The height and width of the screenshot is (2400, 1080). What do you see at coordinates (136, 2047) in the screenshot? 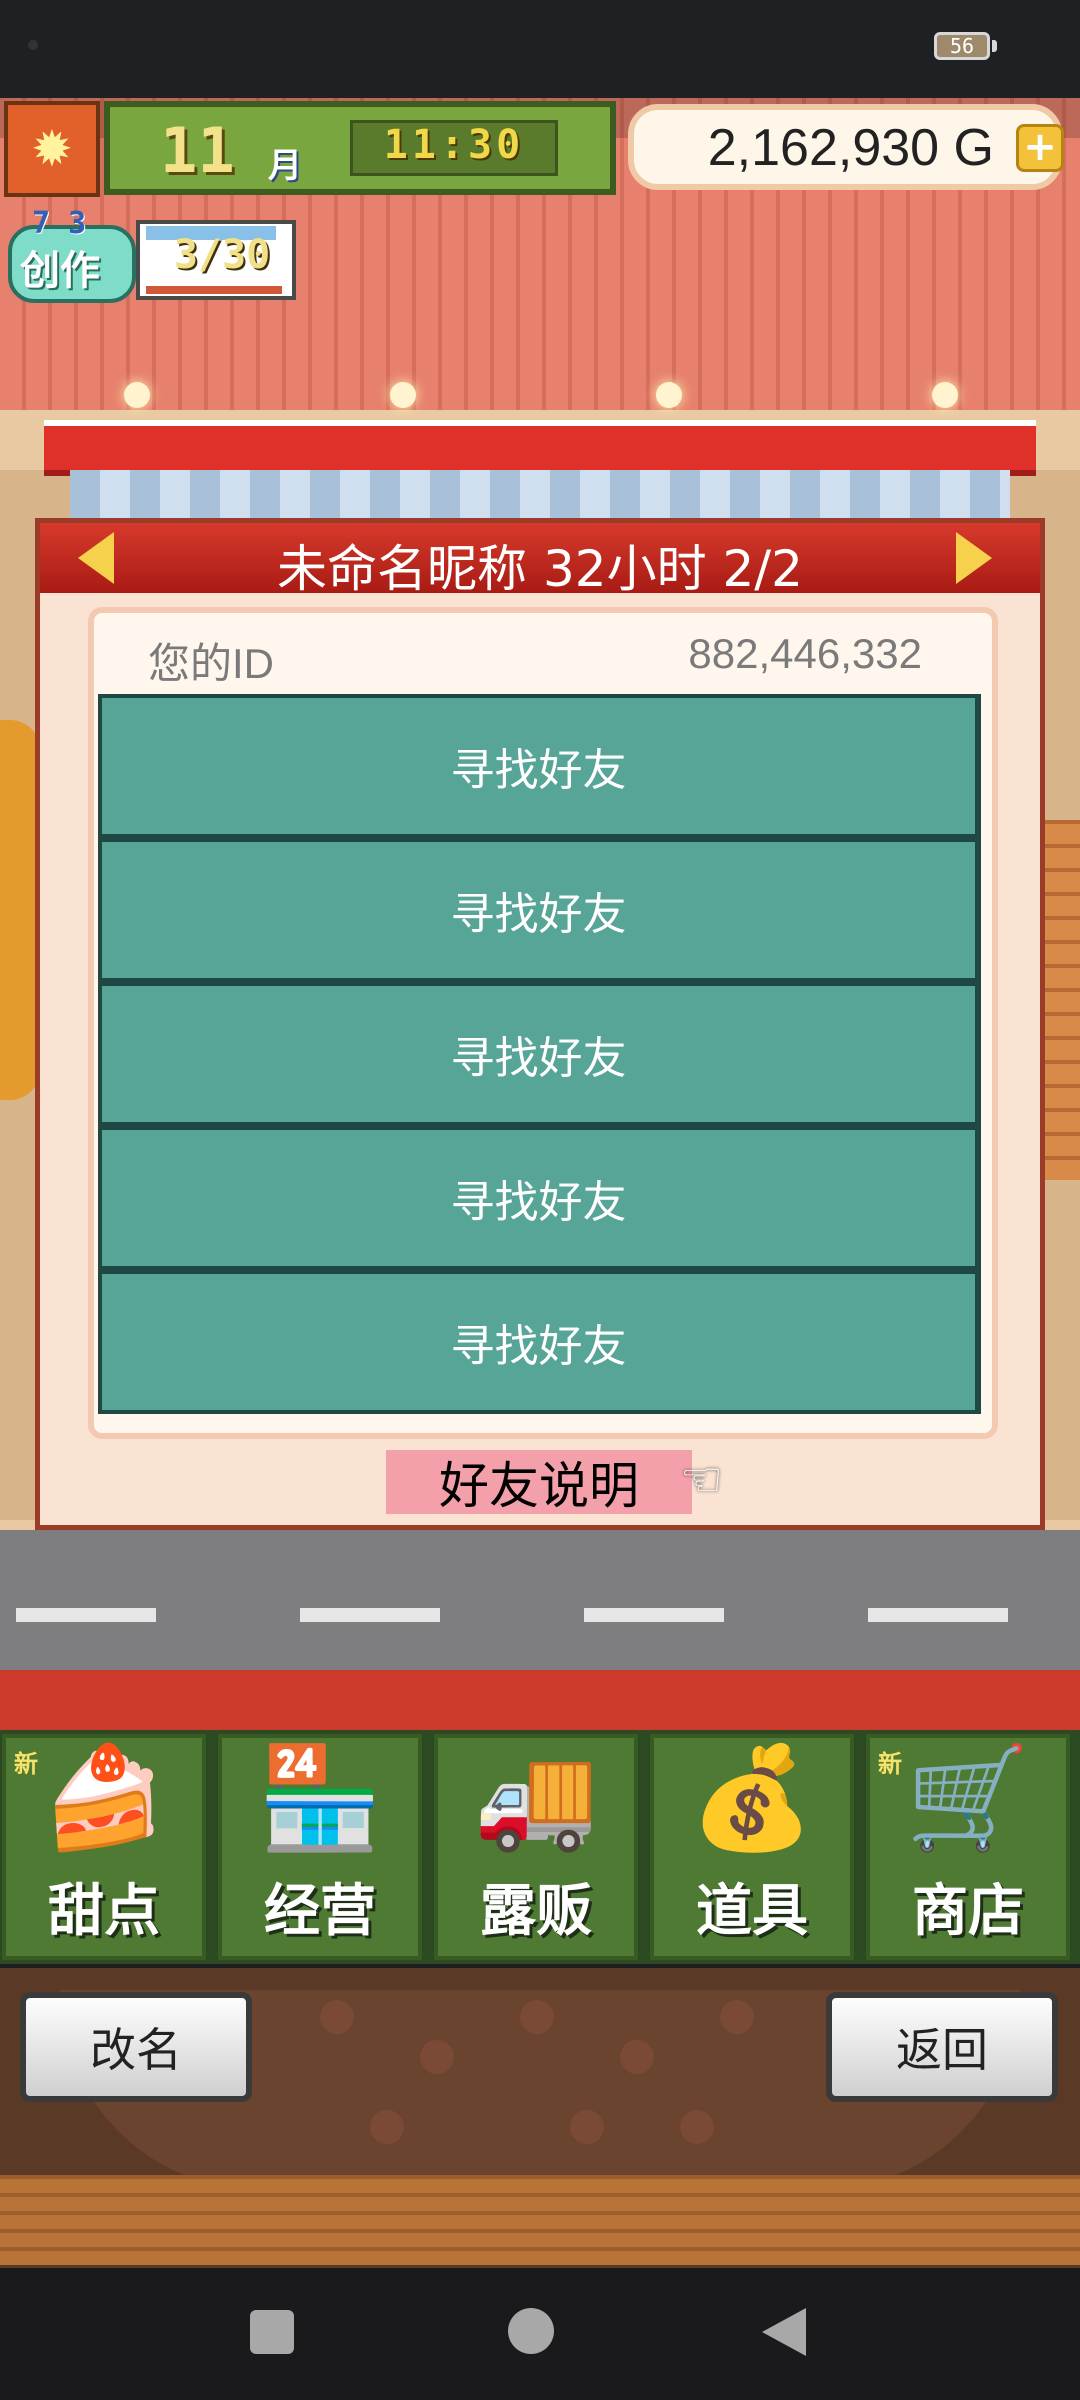
I see `rename-button: 改名` at bounding box center [136, 2047].